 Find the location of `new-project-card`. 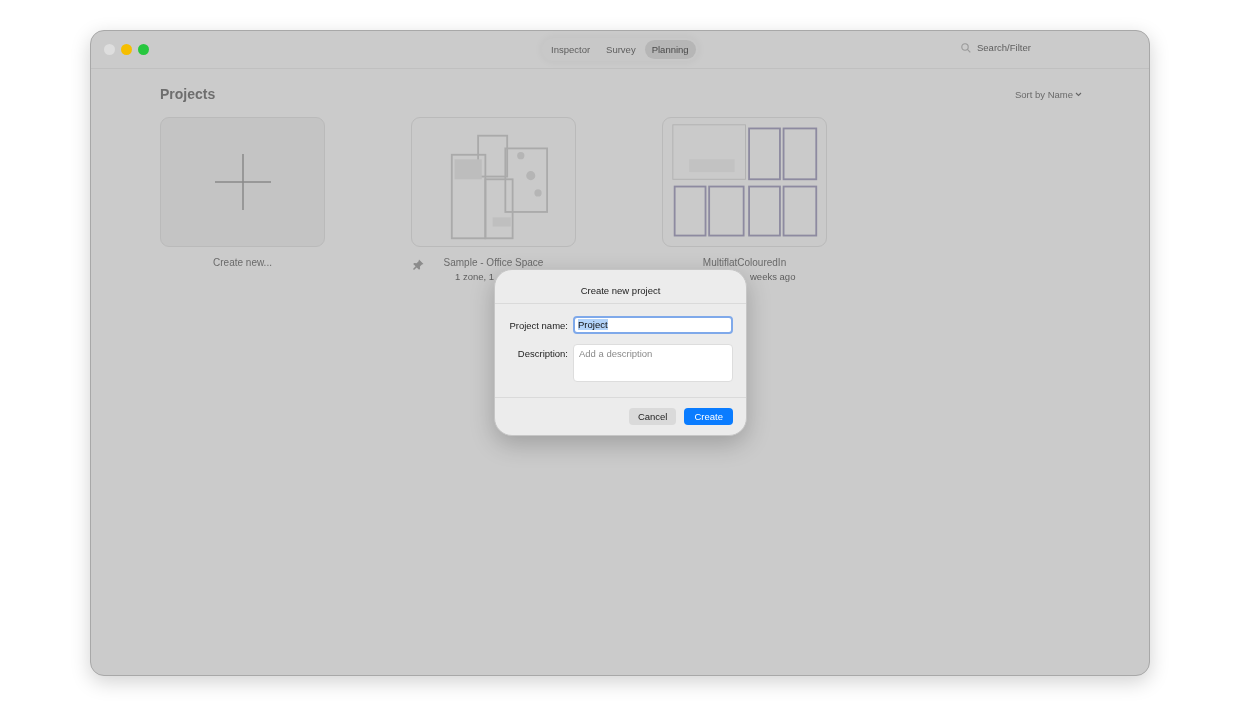

new-project-card is located at coordinates (242, 182).